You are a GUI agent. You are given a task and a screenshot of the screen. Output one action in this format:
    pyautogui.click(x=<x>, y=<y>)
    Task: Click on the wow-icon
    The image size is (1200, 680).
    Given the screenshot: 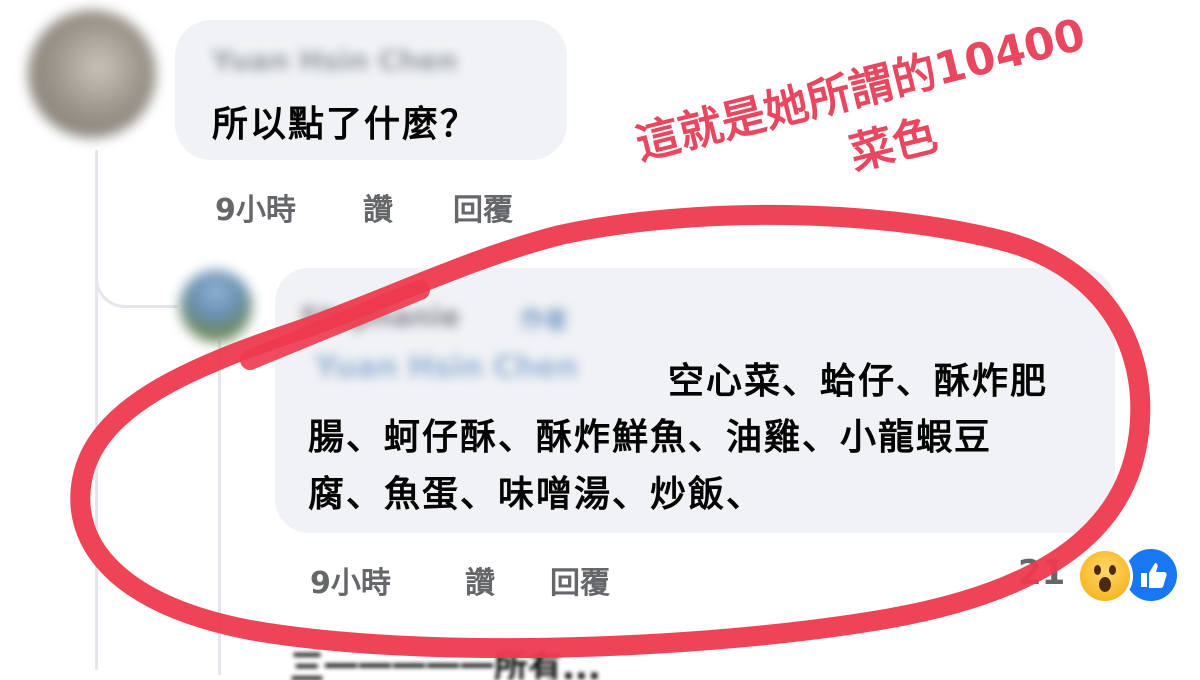 What is the action you would take?
    pyautogui.click(x=1105, y=576)
    